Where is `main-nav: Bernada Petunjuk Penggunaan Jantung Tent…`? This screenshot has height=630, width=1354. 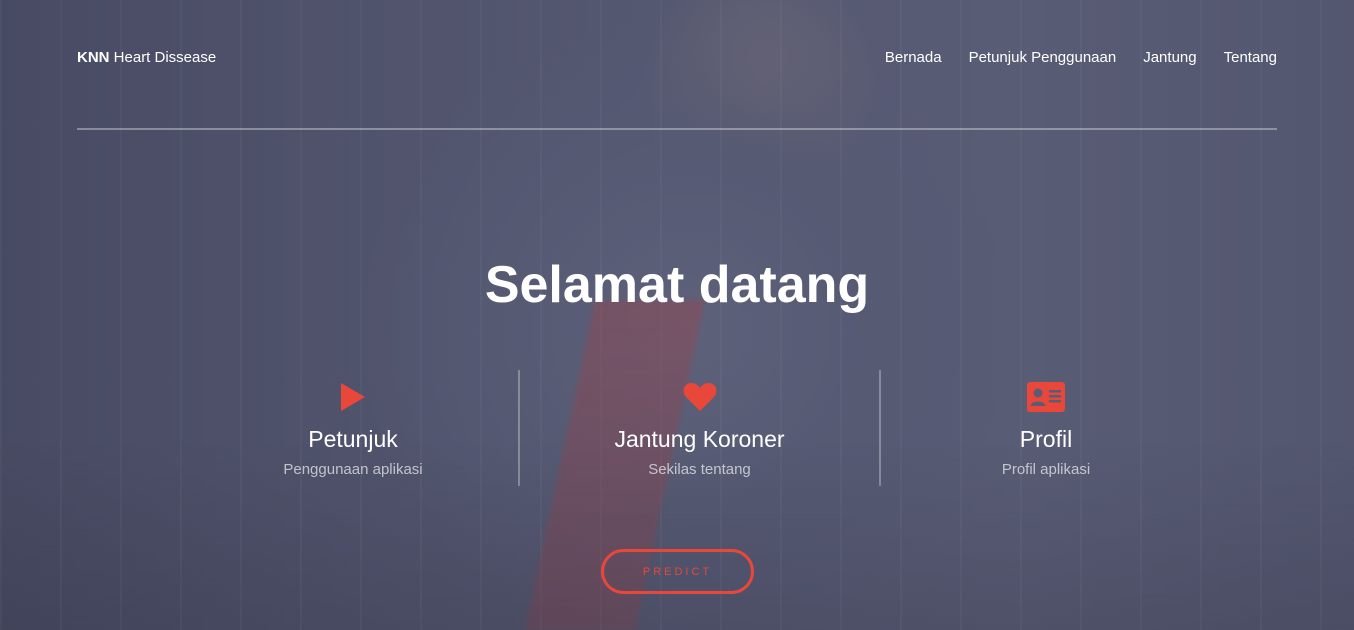
main-nav: Bernada Petunjuk Penggunaan Jantung Tent… is located at coordinates (1081, 57).